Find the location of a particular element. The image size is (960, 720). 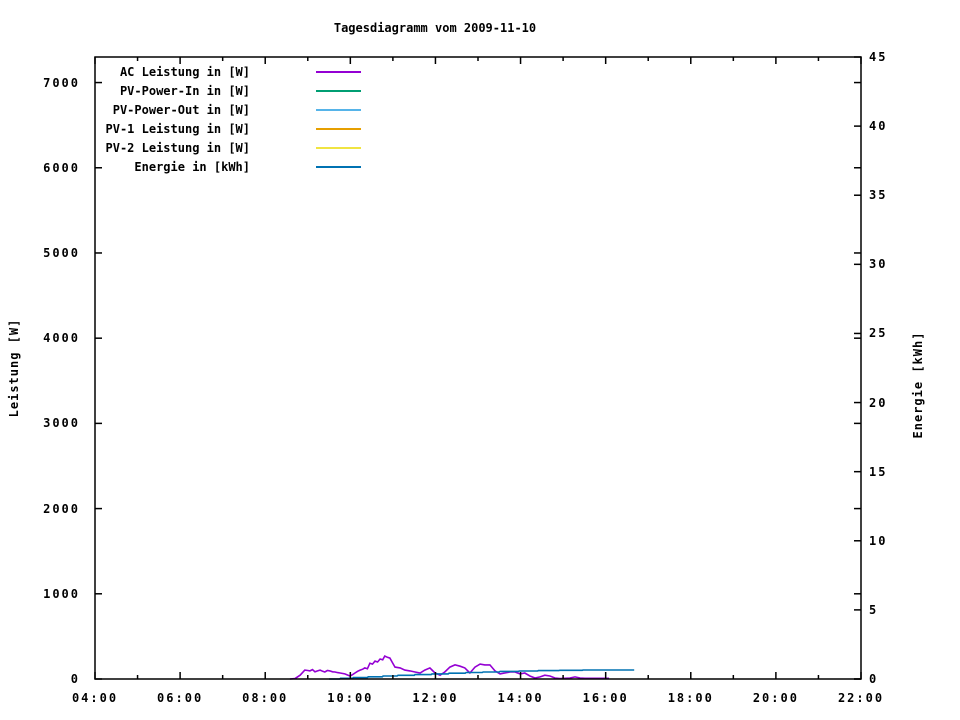

y2-tick-label: 10 is located at coordinates (878, 540).